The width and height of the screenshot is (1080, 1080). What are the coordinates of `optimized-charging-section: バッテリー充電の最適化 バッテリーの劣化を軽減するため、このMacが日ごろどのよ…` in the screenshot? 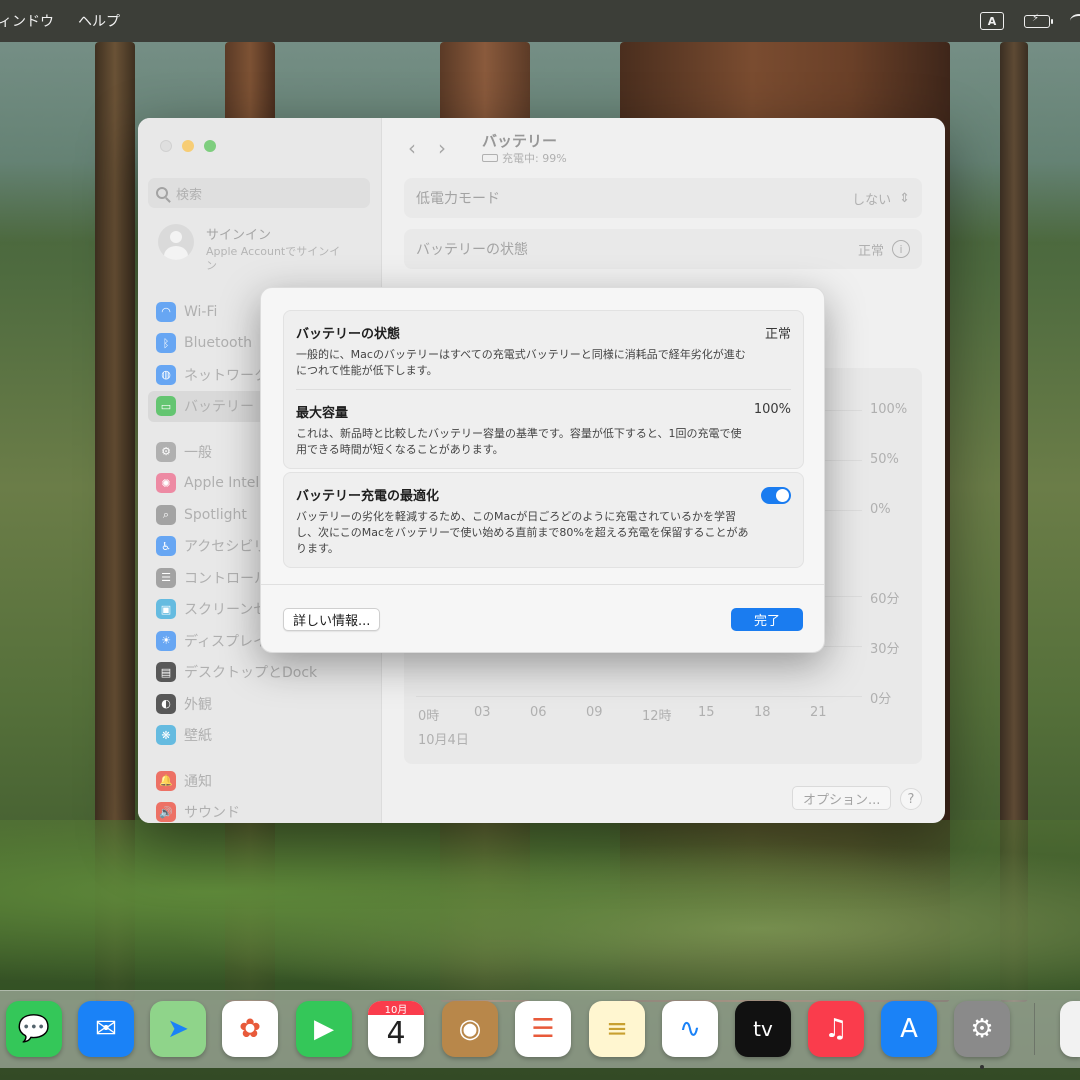 It's located at (543, 520).